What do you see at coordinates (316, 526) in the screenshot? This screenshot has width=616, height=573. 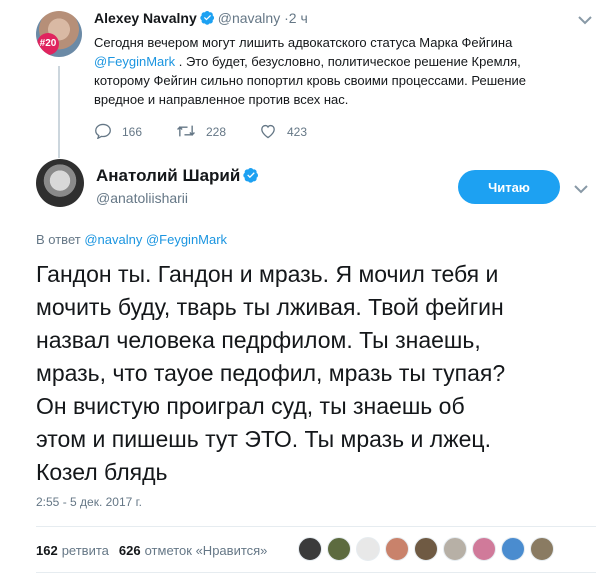 I see `divider` at bounding box center [316, 526].